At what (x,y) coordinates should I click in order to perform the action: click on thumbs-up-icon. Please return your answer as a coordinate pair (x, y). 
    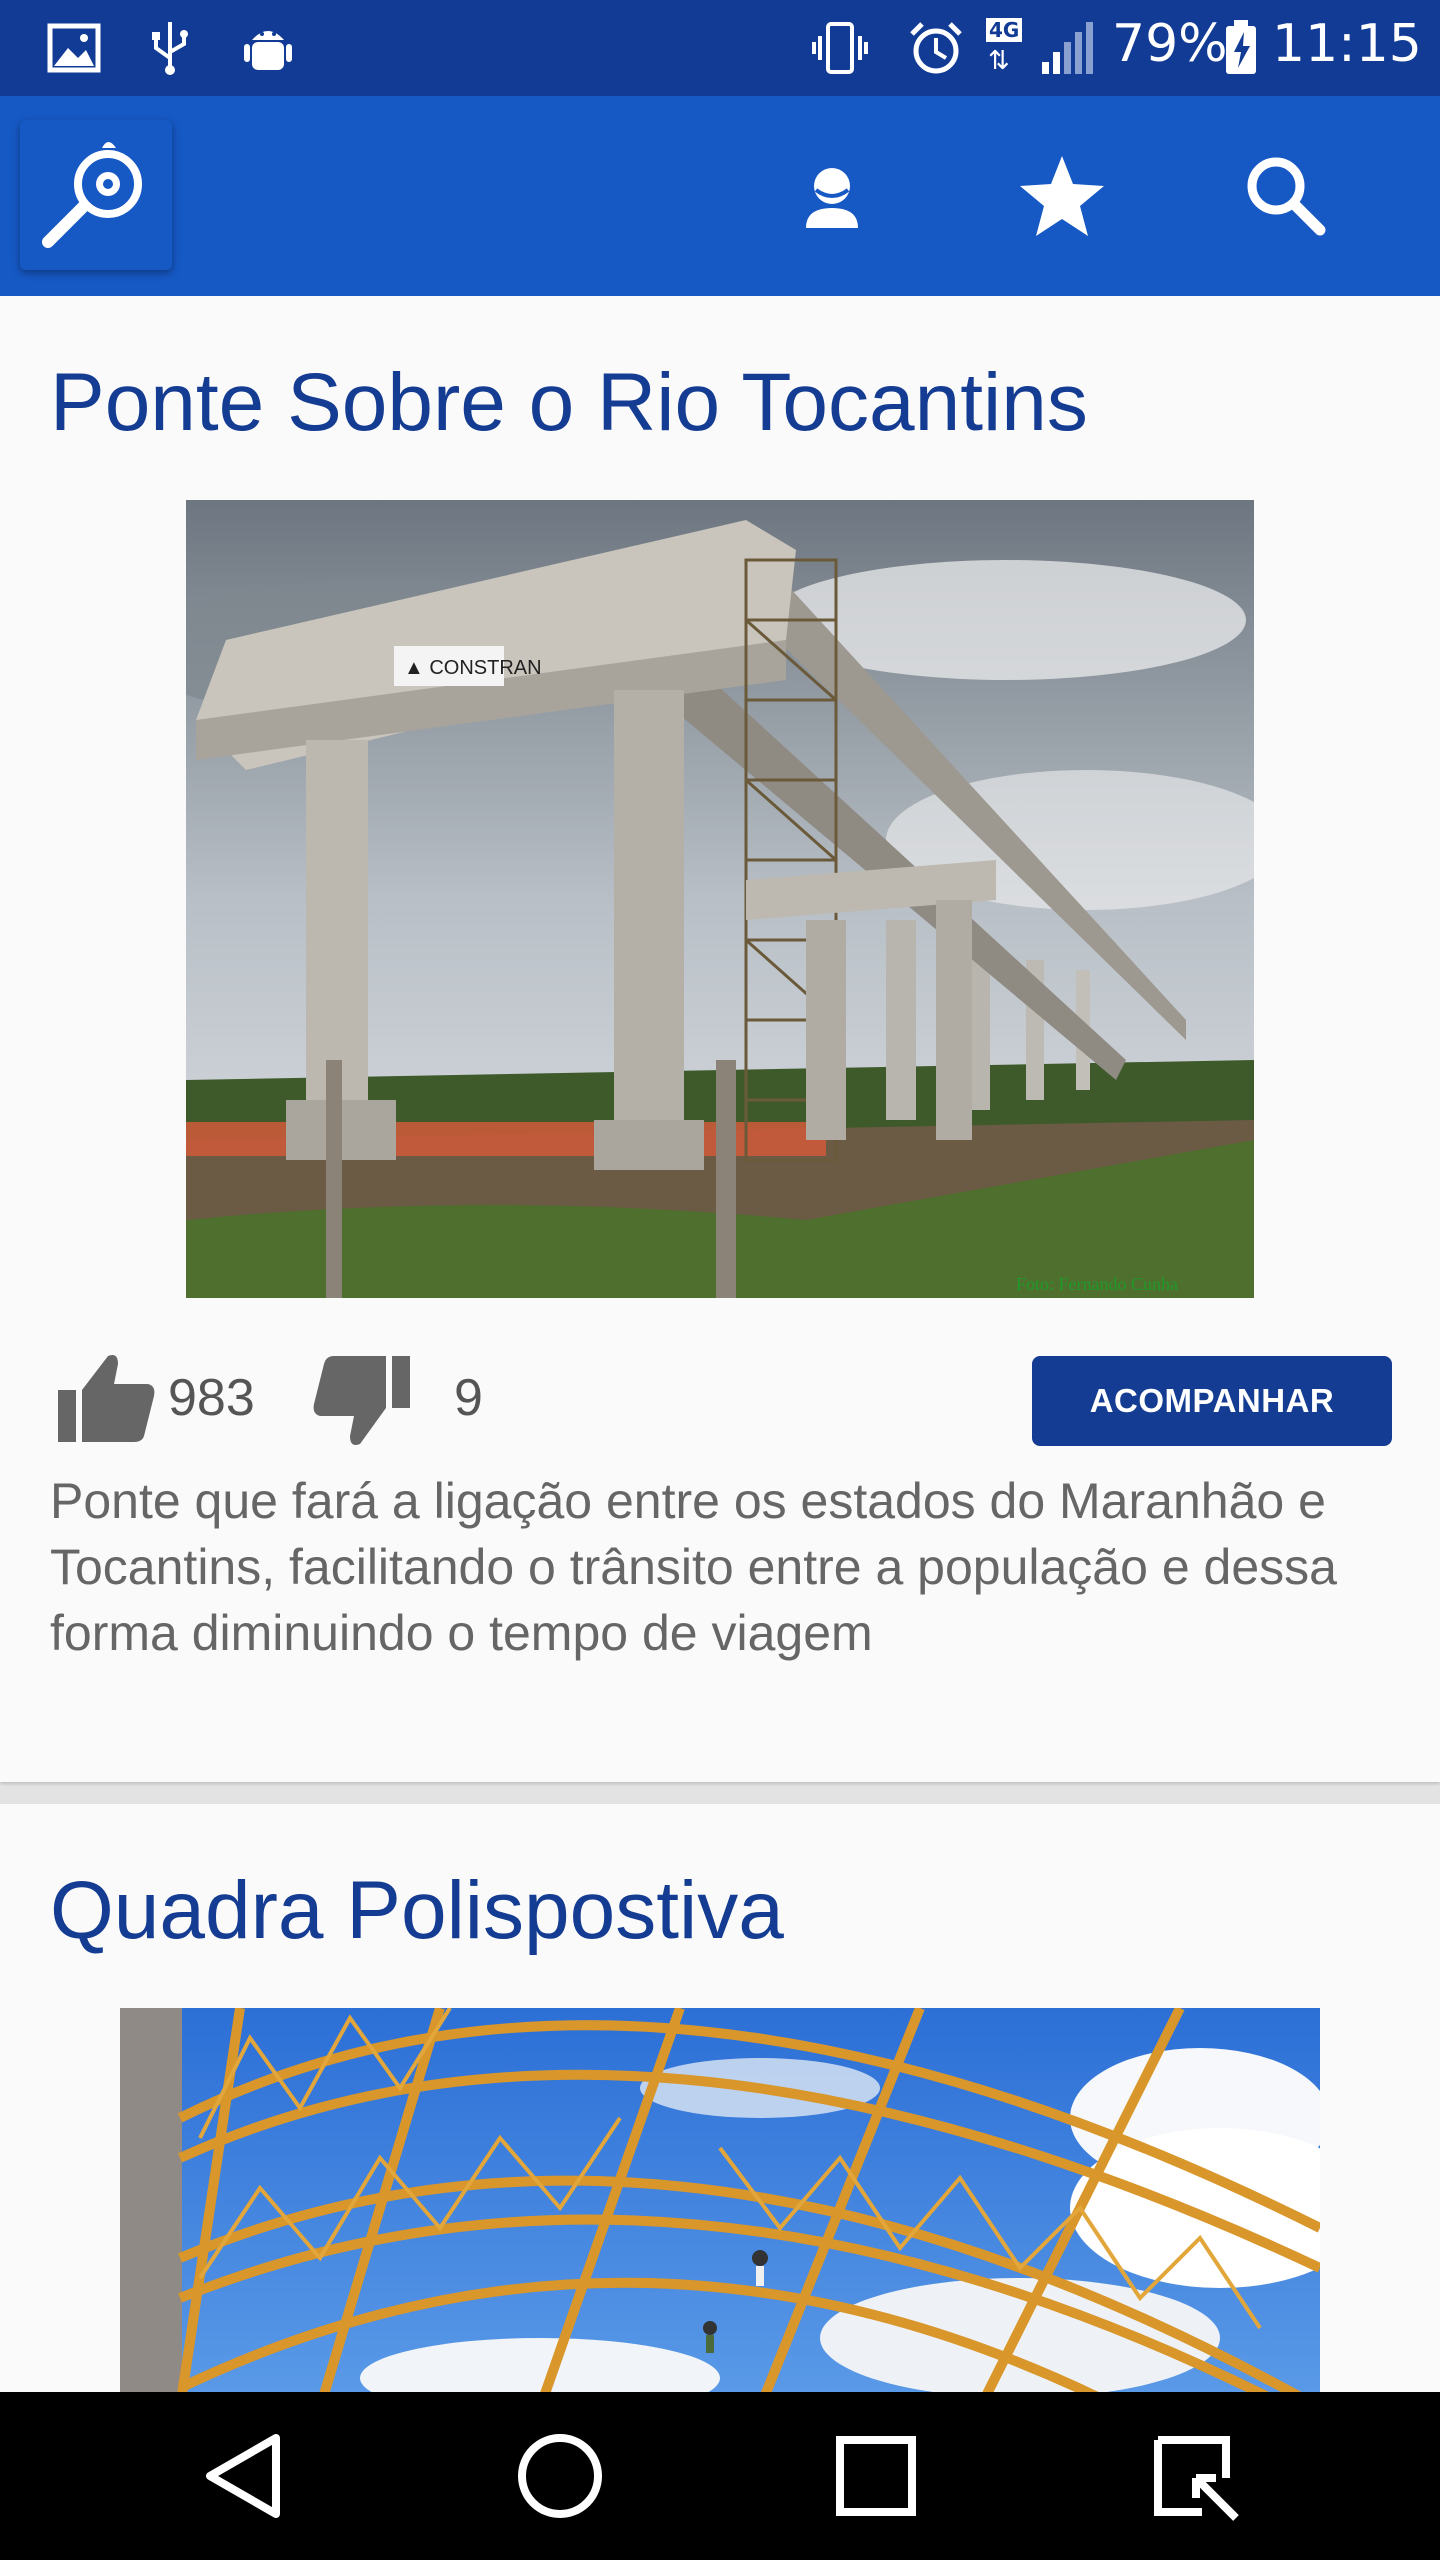
    Looking at the image, I should click on (107, 1398).